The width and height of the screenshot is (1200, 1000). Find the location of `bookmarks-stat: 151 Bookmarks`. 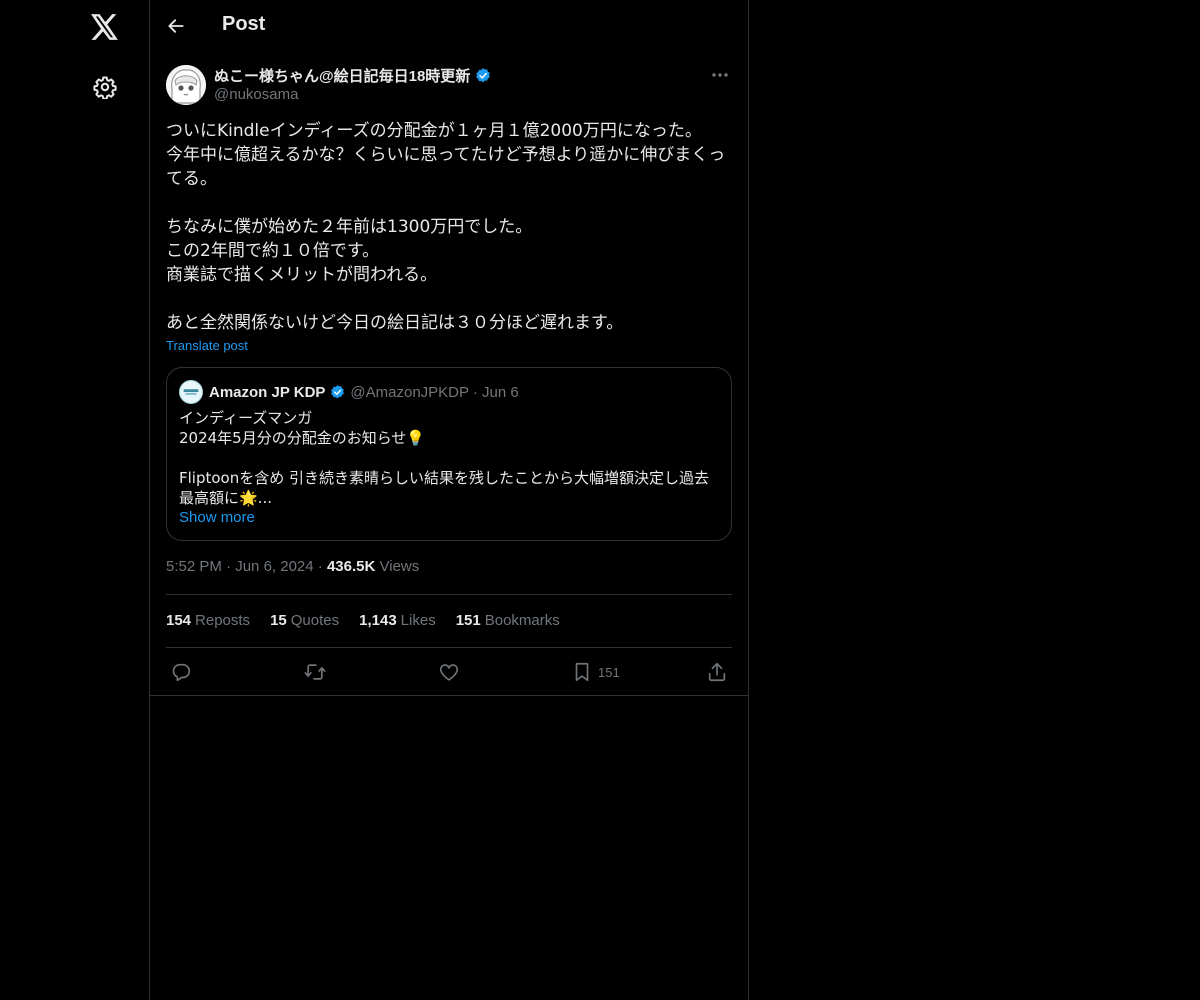

bookmarks-stat: 151 Bookmarks is located at coordinates (508, 620).